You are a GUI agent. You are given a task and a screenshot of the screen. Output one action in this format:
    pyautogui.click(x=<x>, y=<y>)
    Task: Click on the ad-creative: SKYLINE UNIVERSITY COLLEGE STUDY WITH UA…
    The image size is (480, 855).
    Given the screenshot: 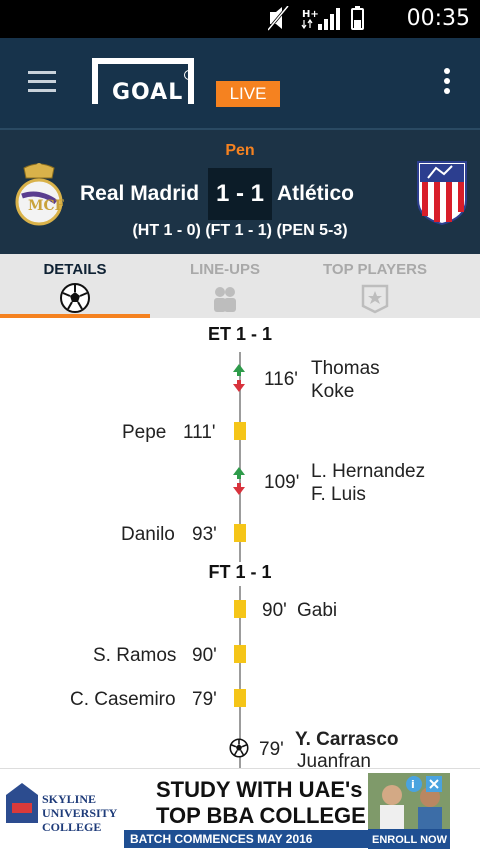 What is the action you would take?
    pyautogui.click(x=225, y=811)
    